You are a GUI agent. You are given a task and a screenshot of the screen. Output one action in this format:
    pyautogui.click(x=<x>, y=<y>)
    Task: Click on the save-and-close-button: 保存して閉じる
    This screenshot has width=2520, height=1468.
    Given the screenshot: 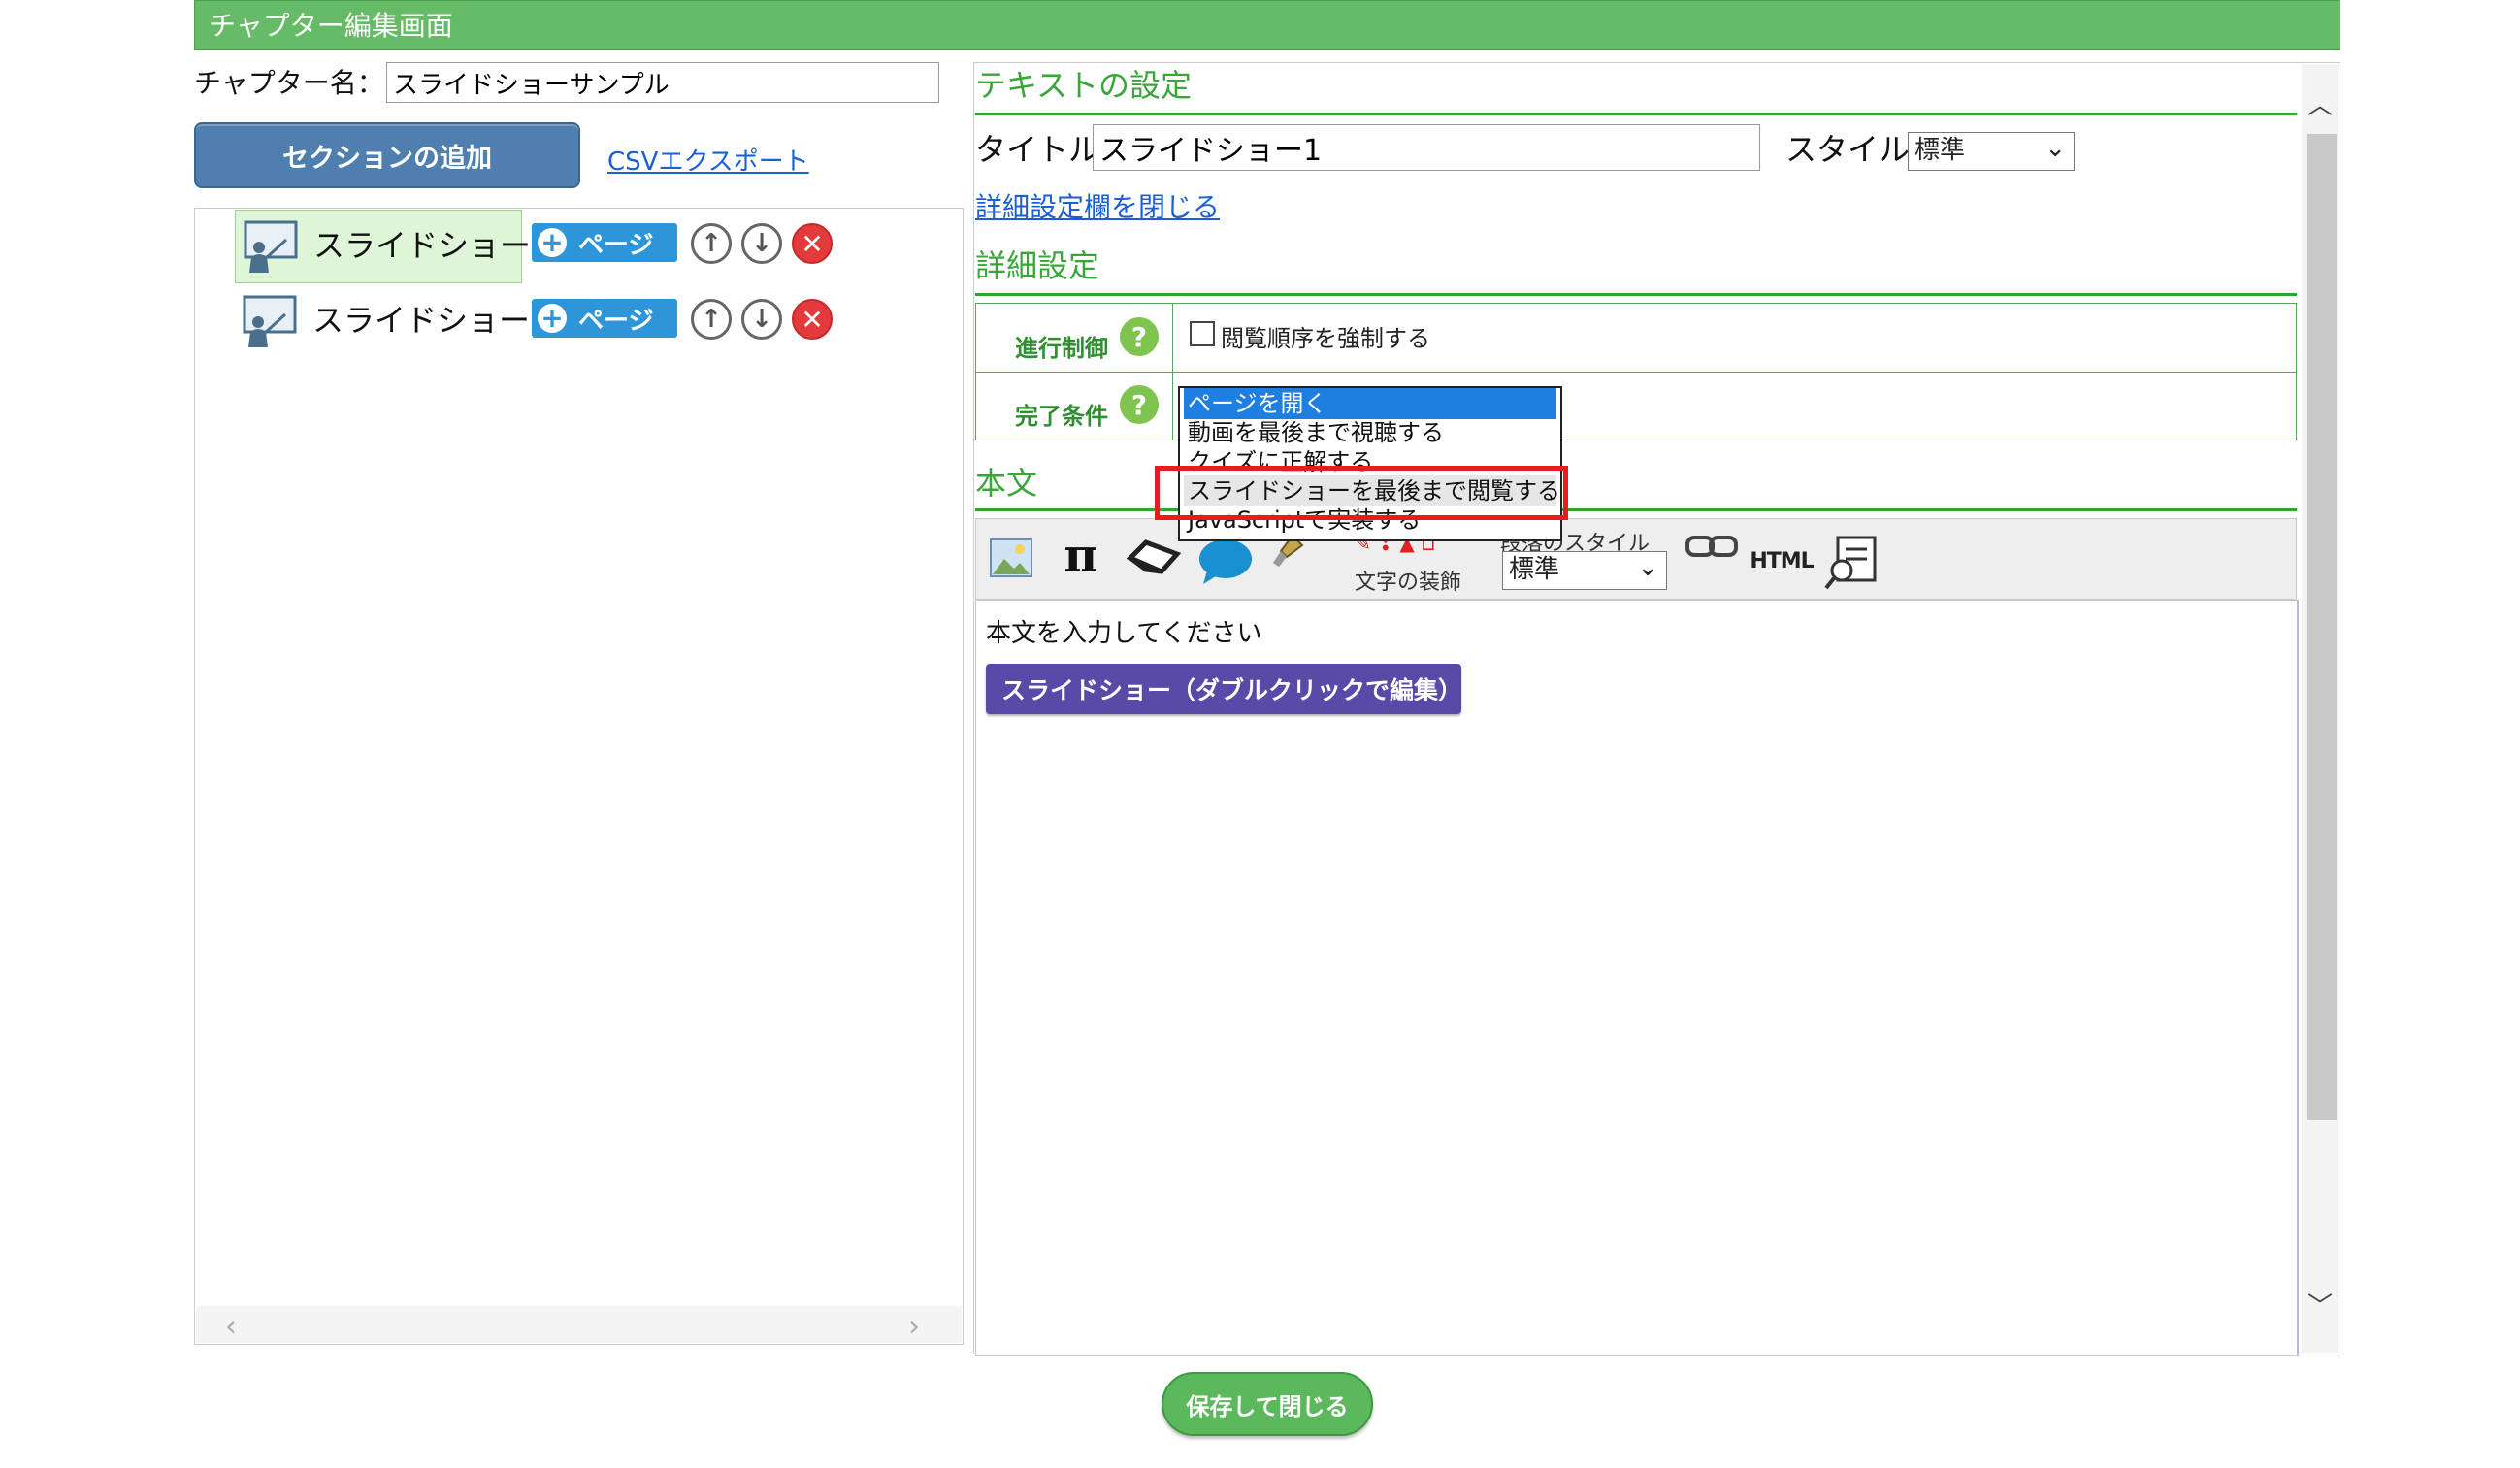 What is the action you would take?
    pyautogui.click(x=1267, y=1404)
    